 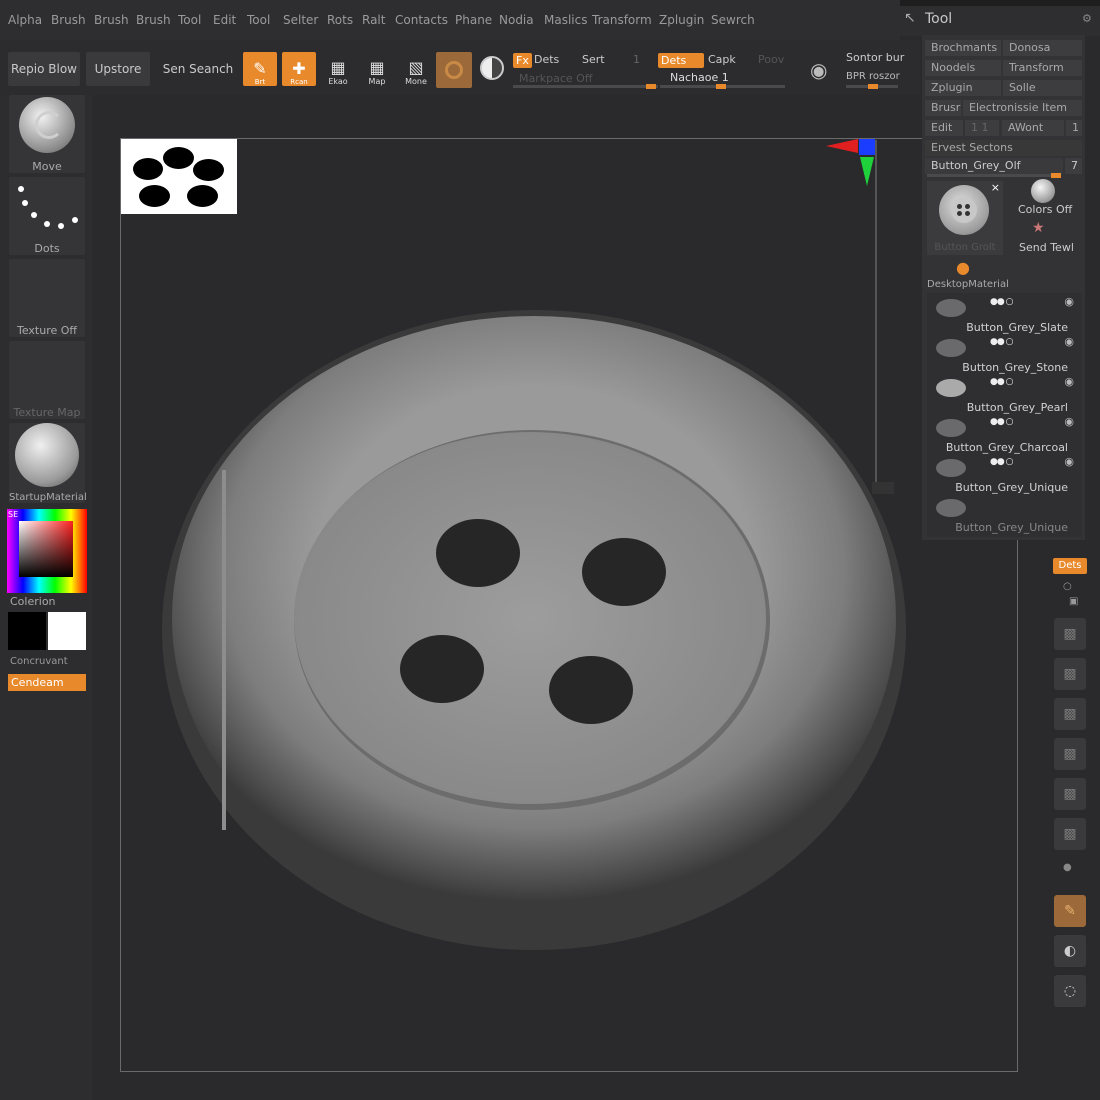 What do you see at coordinates (1074, 128) in the screenshot?
I see `awont-value: 1` at bounding box center [1074, 128].